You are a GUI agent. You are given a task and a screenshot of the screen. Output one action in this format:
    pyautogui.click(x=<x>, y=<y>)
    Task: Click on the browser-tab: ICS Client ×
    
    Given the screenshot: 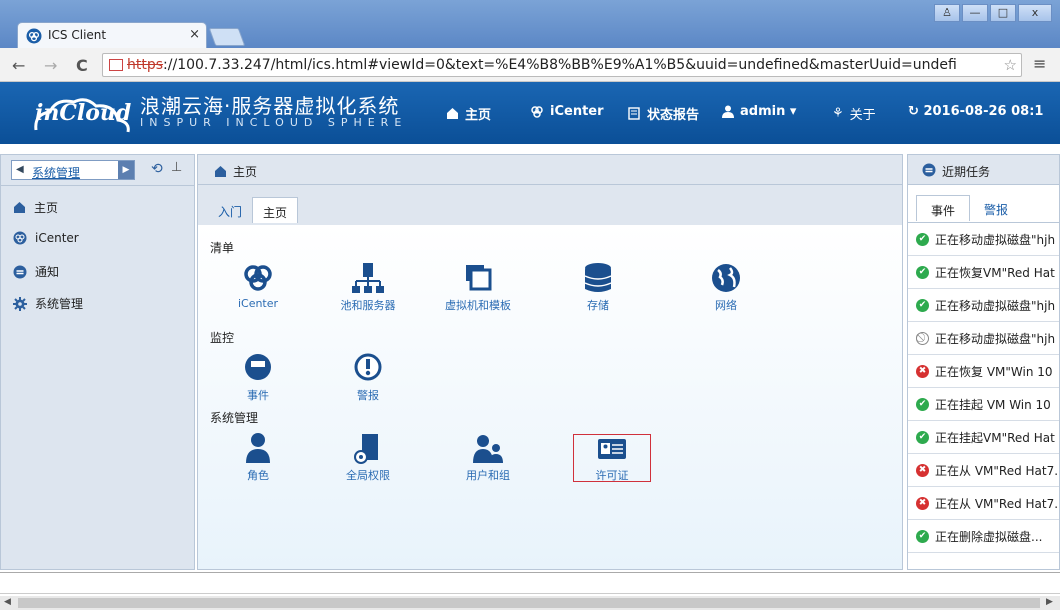 What is the action you would take?
    pyautogui.click(x=112, y=35)
    